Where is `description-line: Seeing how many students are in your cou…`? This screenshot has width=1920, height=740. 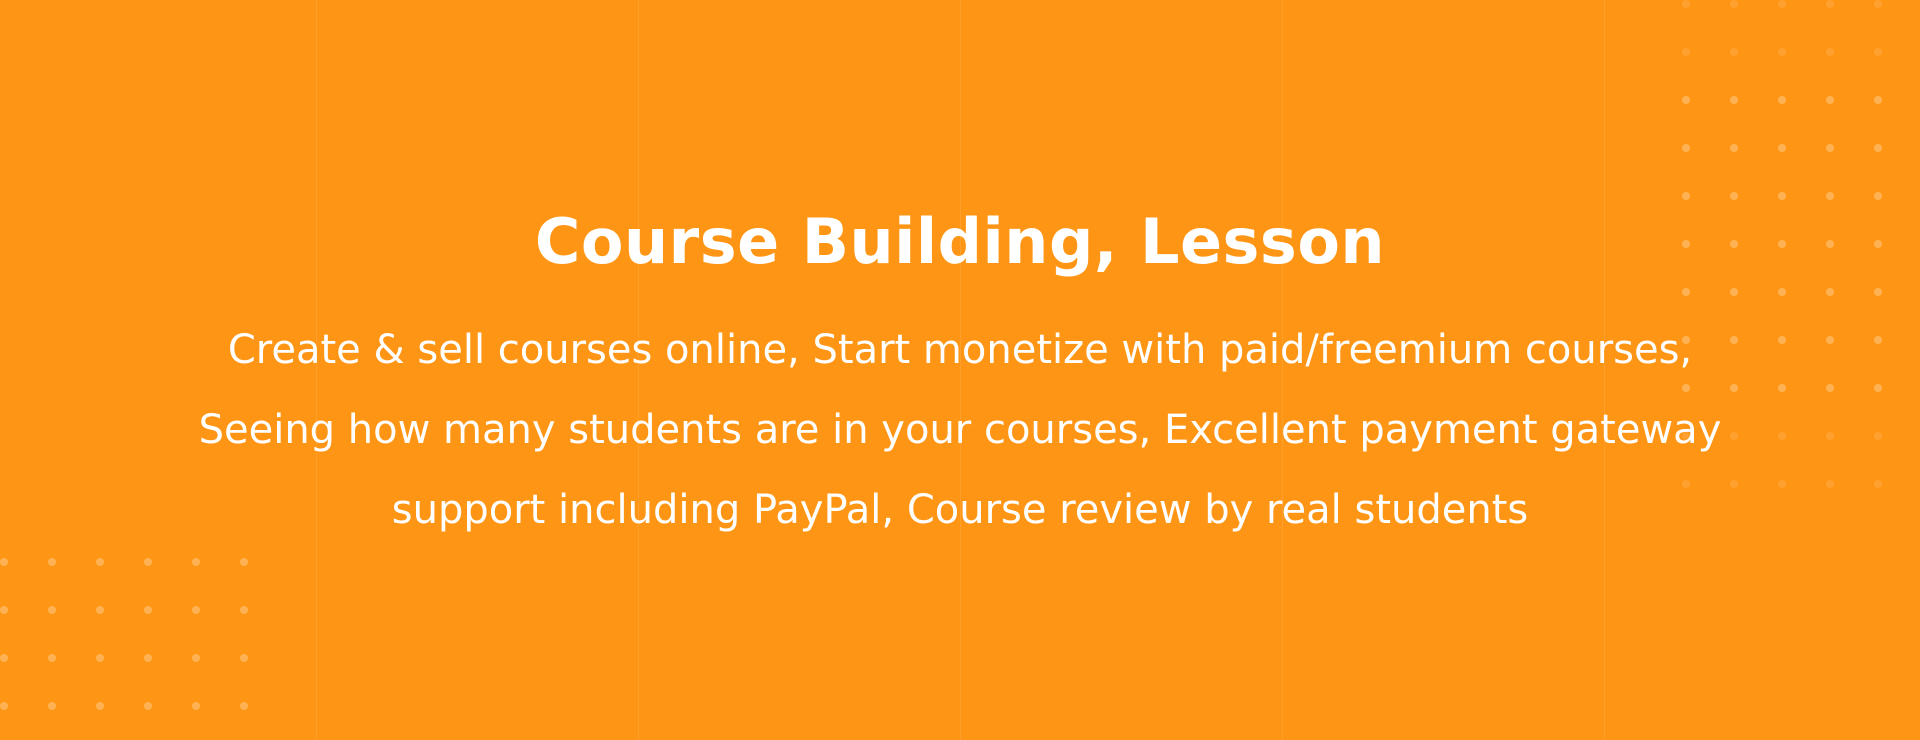
description-line: Seeing how many students are in your cou… is located at coordinates (960, 430).